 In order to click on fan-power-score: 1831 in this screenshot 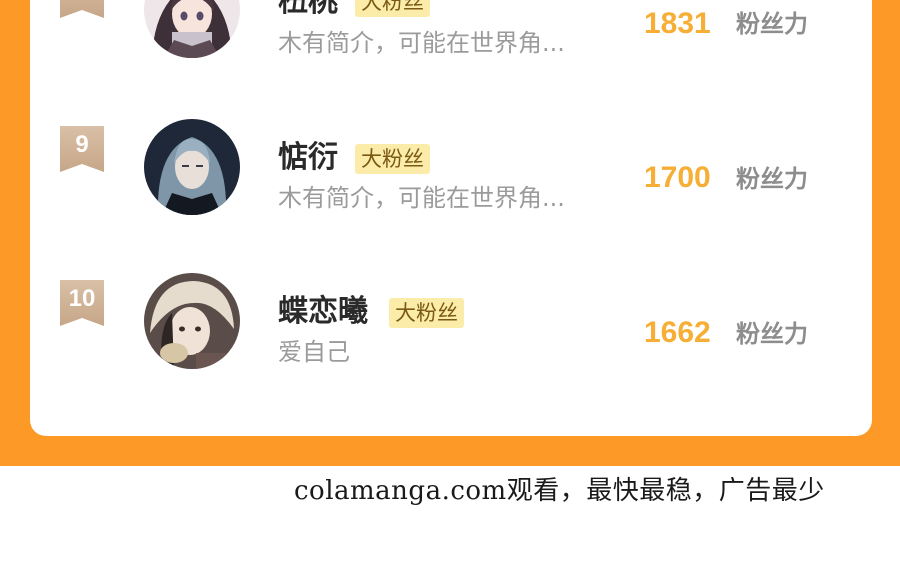, I will do `click(677, 23)`.